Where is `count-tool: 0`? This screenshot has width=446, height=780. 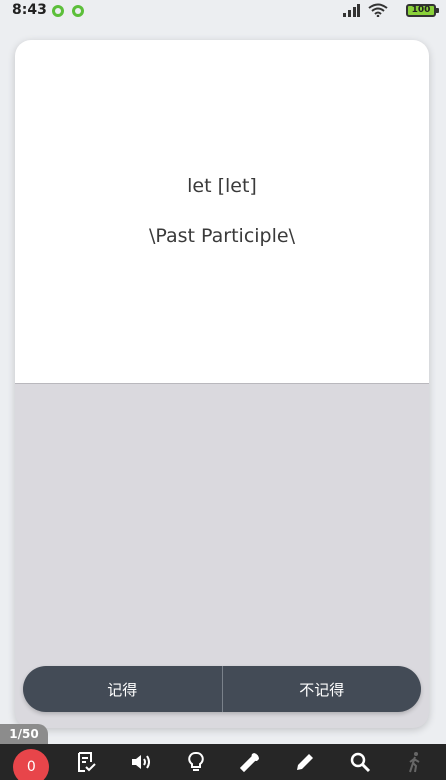 count-tool: 0 is located at coordinates (31, 762).